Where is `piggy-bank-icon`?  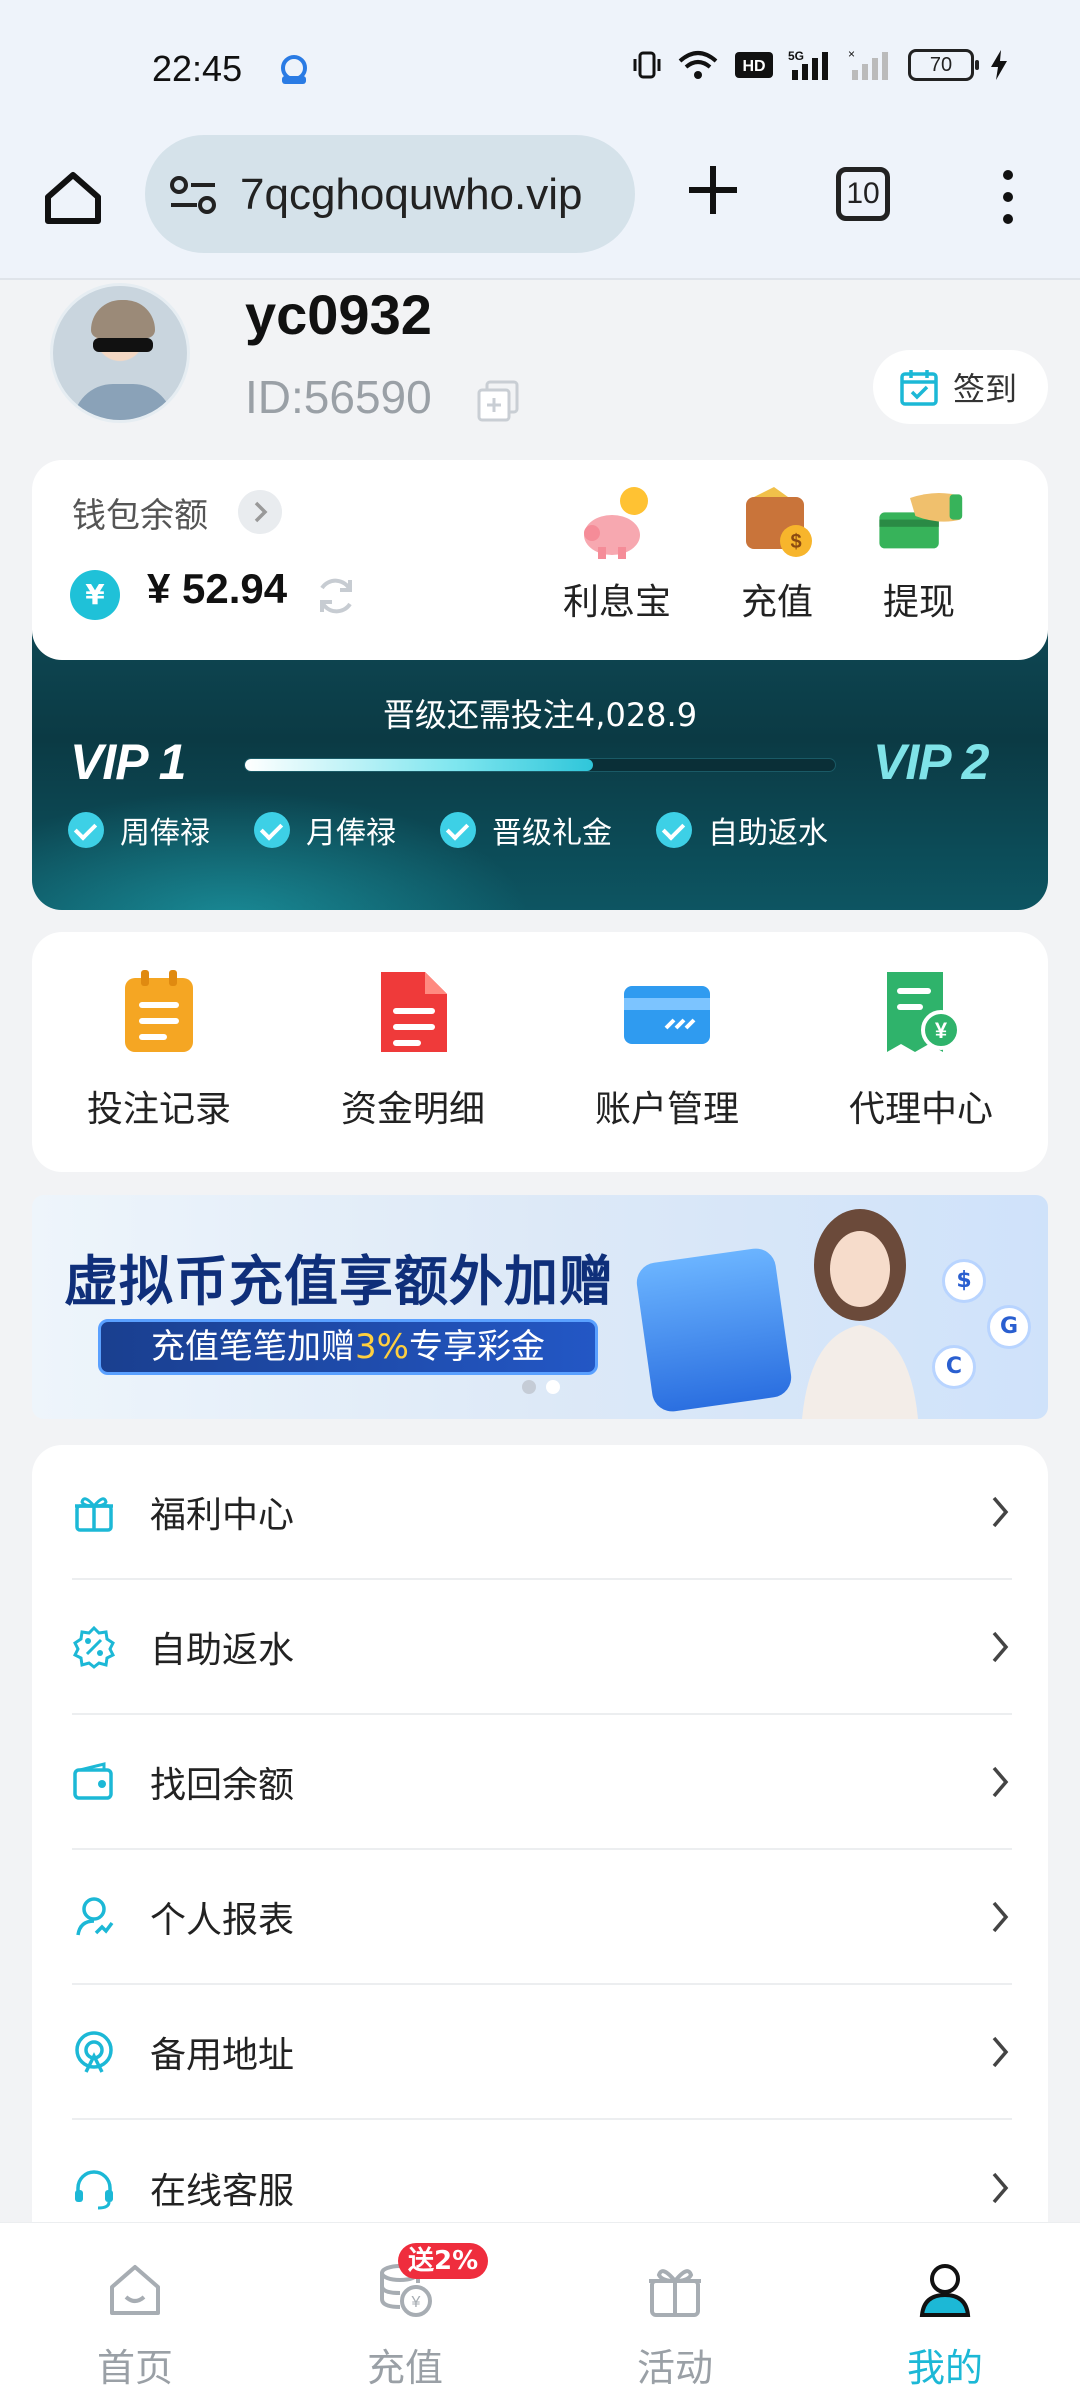 piggy-bank-icon is located at coordinates (616, 523).